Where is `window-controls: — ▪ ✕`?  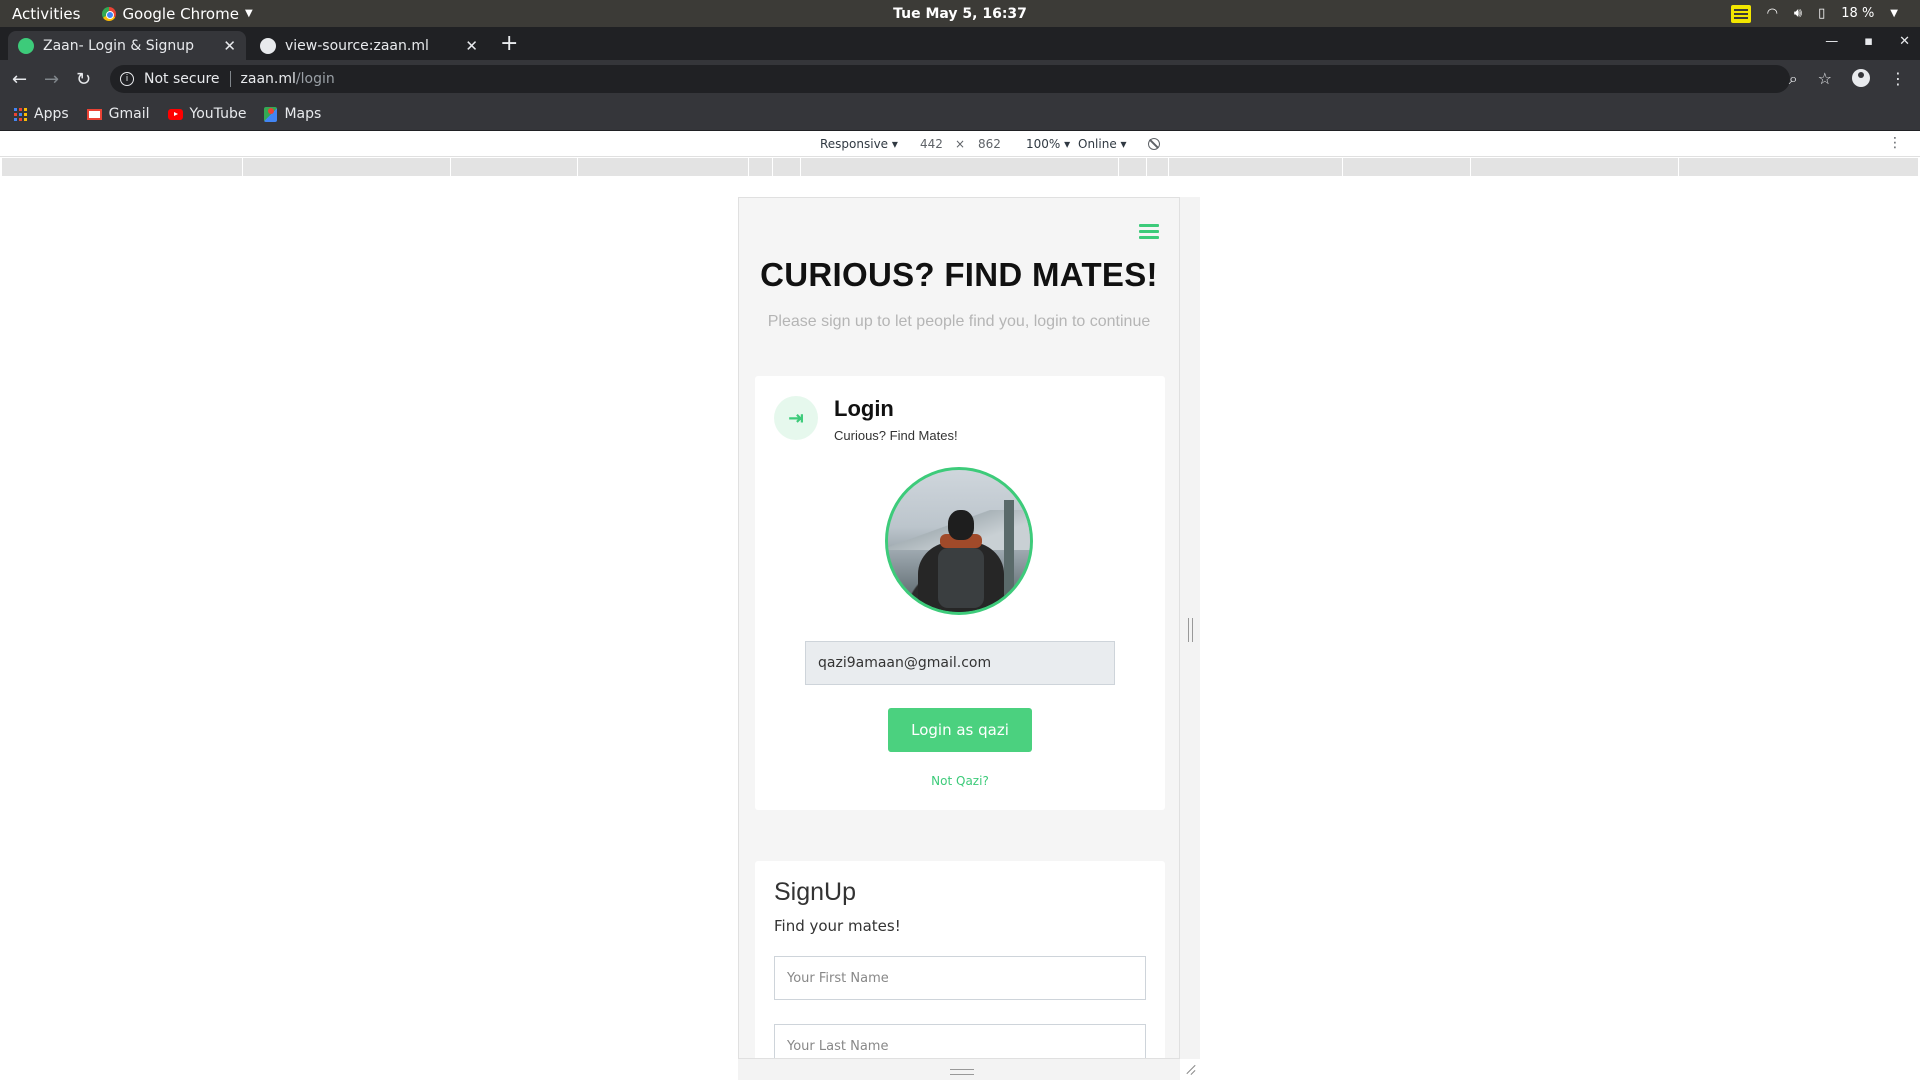
window-controls: — ▪ ✕ is located at coordinates (1867, 41).